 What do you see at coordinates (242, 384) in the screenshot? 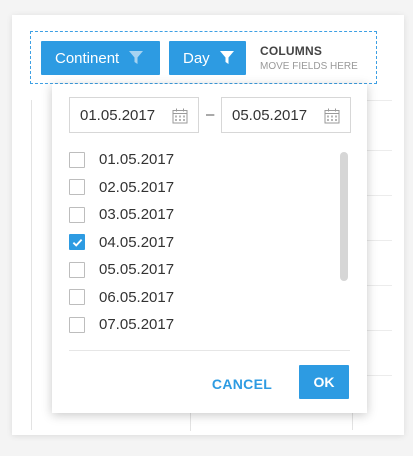
I see `cancel-button: CANCEL` at bounding box center [242, 384].